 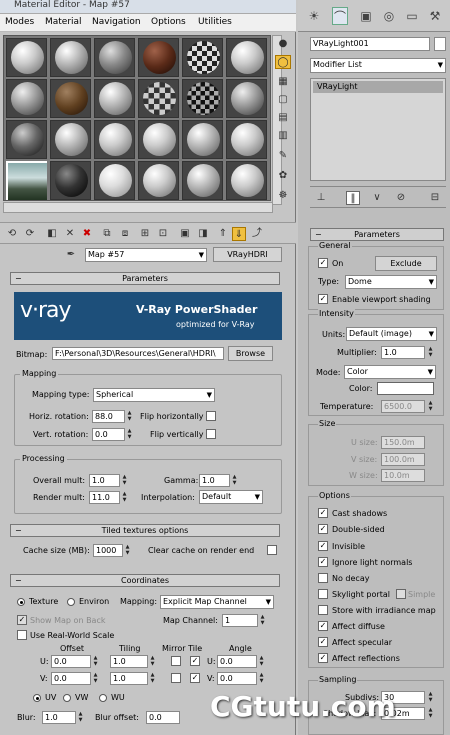 What do you see at coordinates (403, 406) in the screenshot?
I see `temperature-field: 6500.0` at bounding box center [403, 406].